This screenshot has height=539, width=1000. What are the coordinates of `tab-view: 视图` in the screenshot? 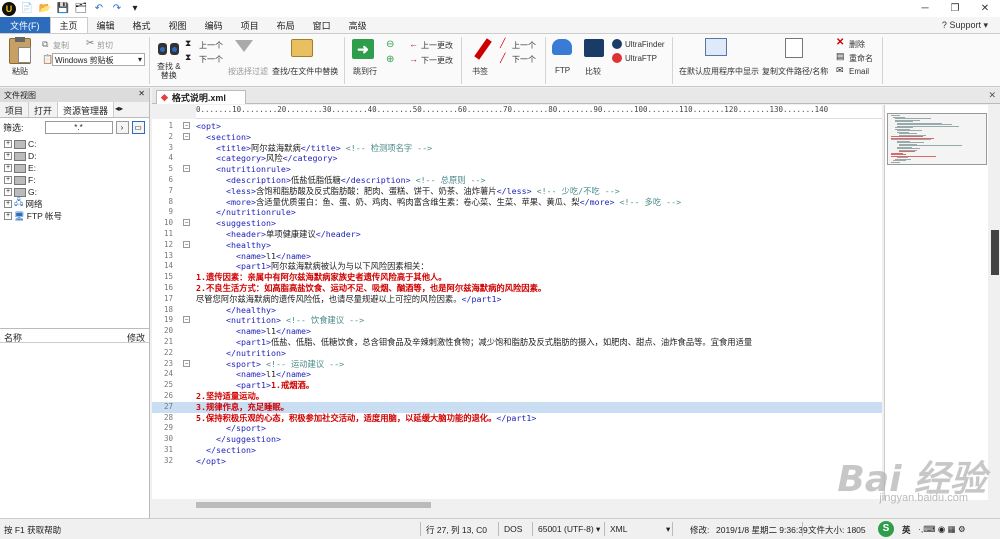 It's located at (178, 25).